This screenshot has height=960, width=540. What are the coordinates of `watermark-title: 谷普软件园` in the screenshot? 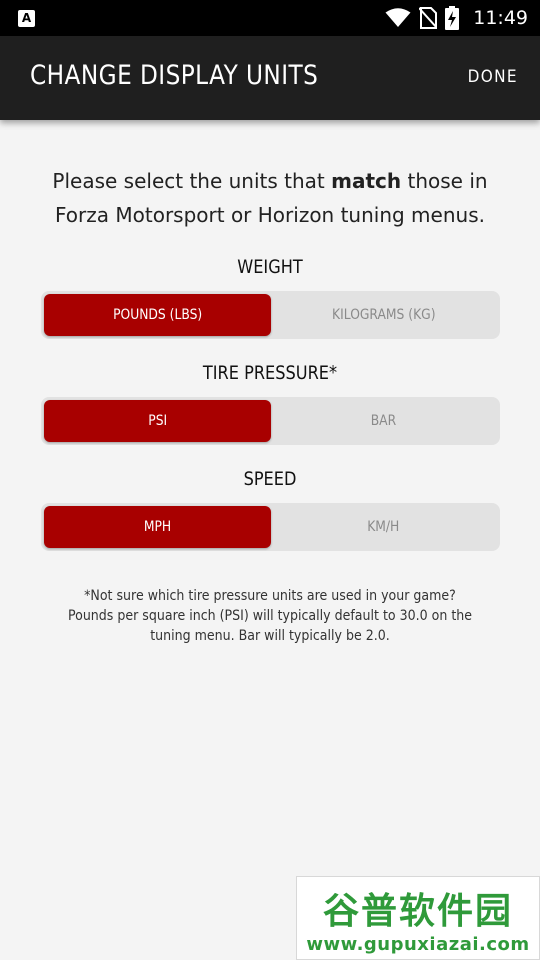 It's located at (417, 911).